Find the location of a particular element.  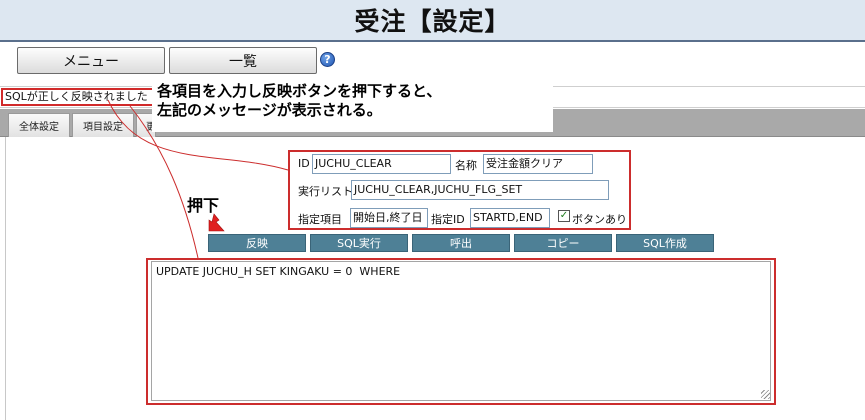

tab-item-settings: 項目設定 is located at coordinates (103, 125).